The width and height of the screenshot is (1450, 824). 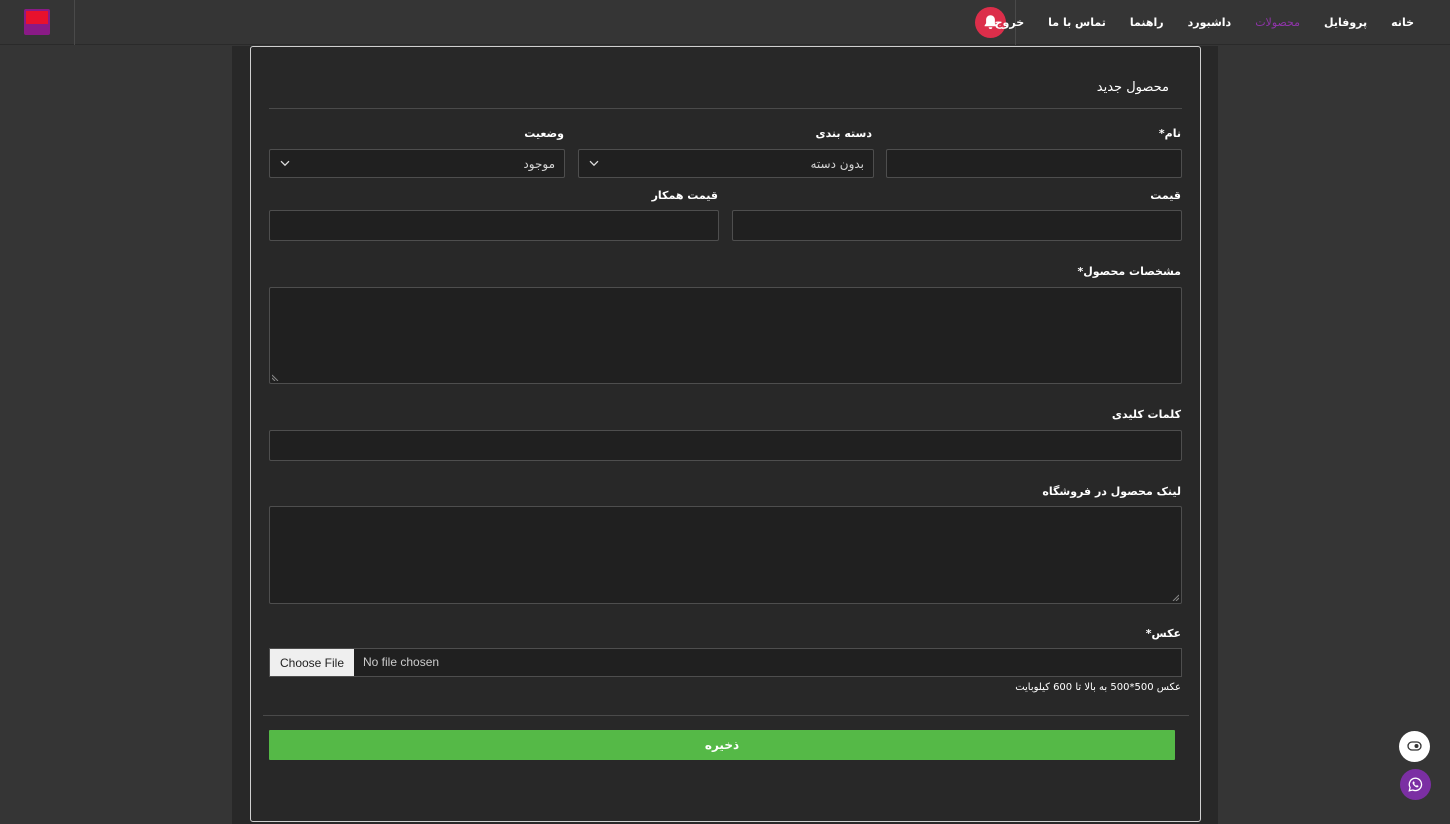 I want to click on status-select: موجود, so click(x=417, y=163).